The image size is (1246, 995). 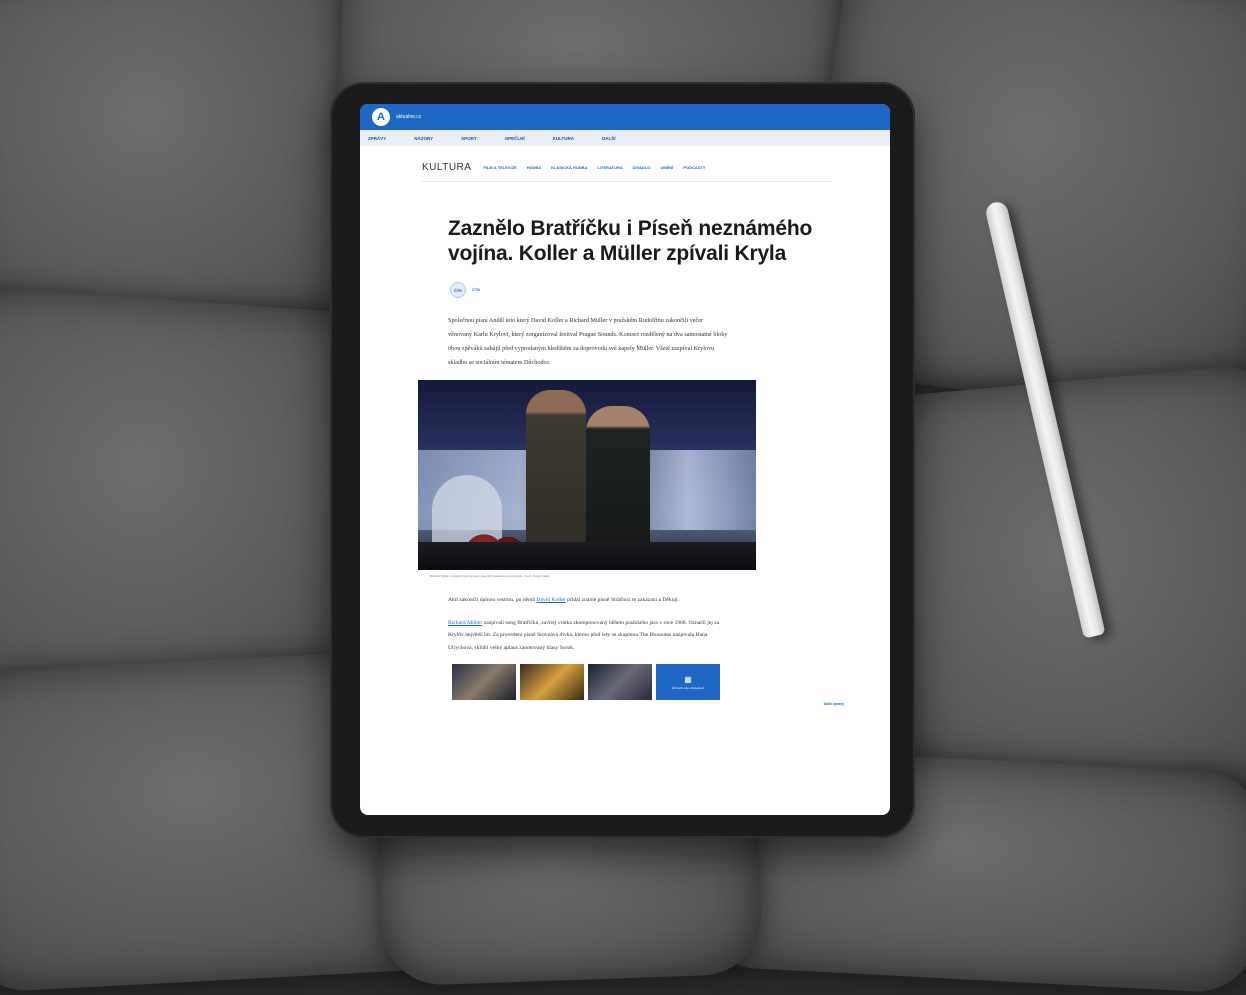 What do you see at coordinates (515, 138) in the screenshot?
I see `nav-item: OPEČLNÍ` at bounding box center [515, 138].